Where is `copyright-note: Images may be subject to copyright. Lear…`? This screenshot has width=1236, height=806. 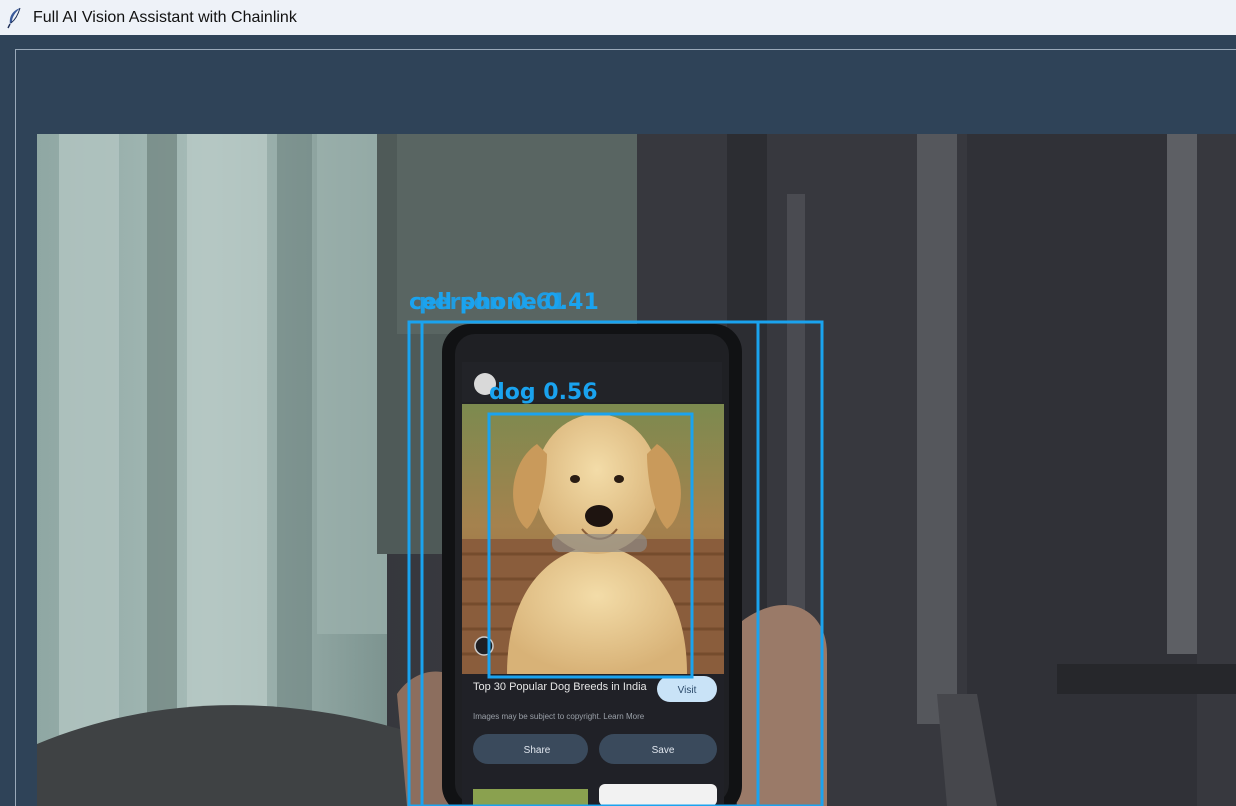
copyright-note: Images may be subject to copyright. Lear… is located at coordinates (559, 716).